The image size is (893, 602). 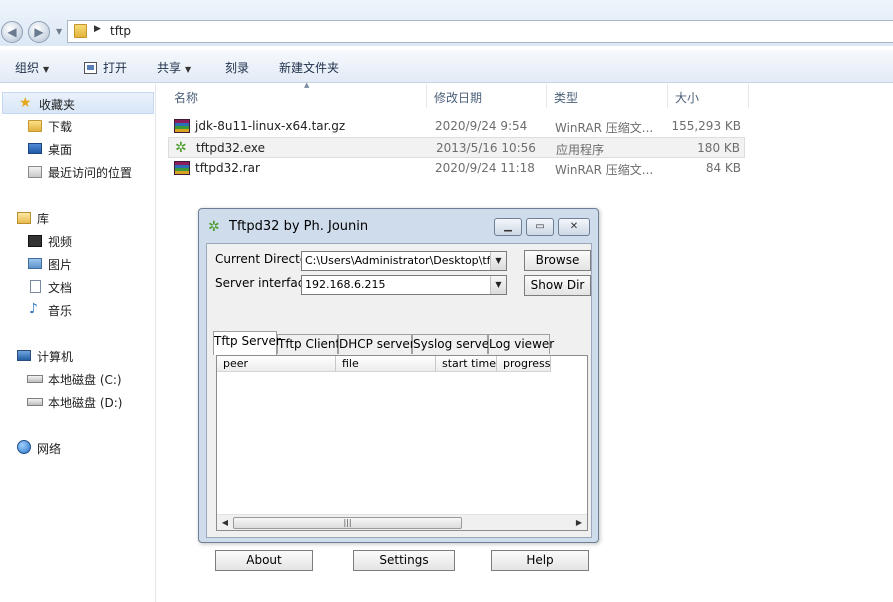 What do you see at coordinates (59, 31) in the screenshot?
I see `recent-pages-dropdown-icon: ▼` at bounding box center [59, 31].